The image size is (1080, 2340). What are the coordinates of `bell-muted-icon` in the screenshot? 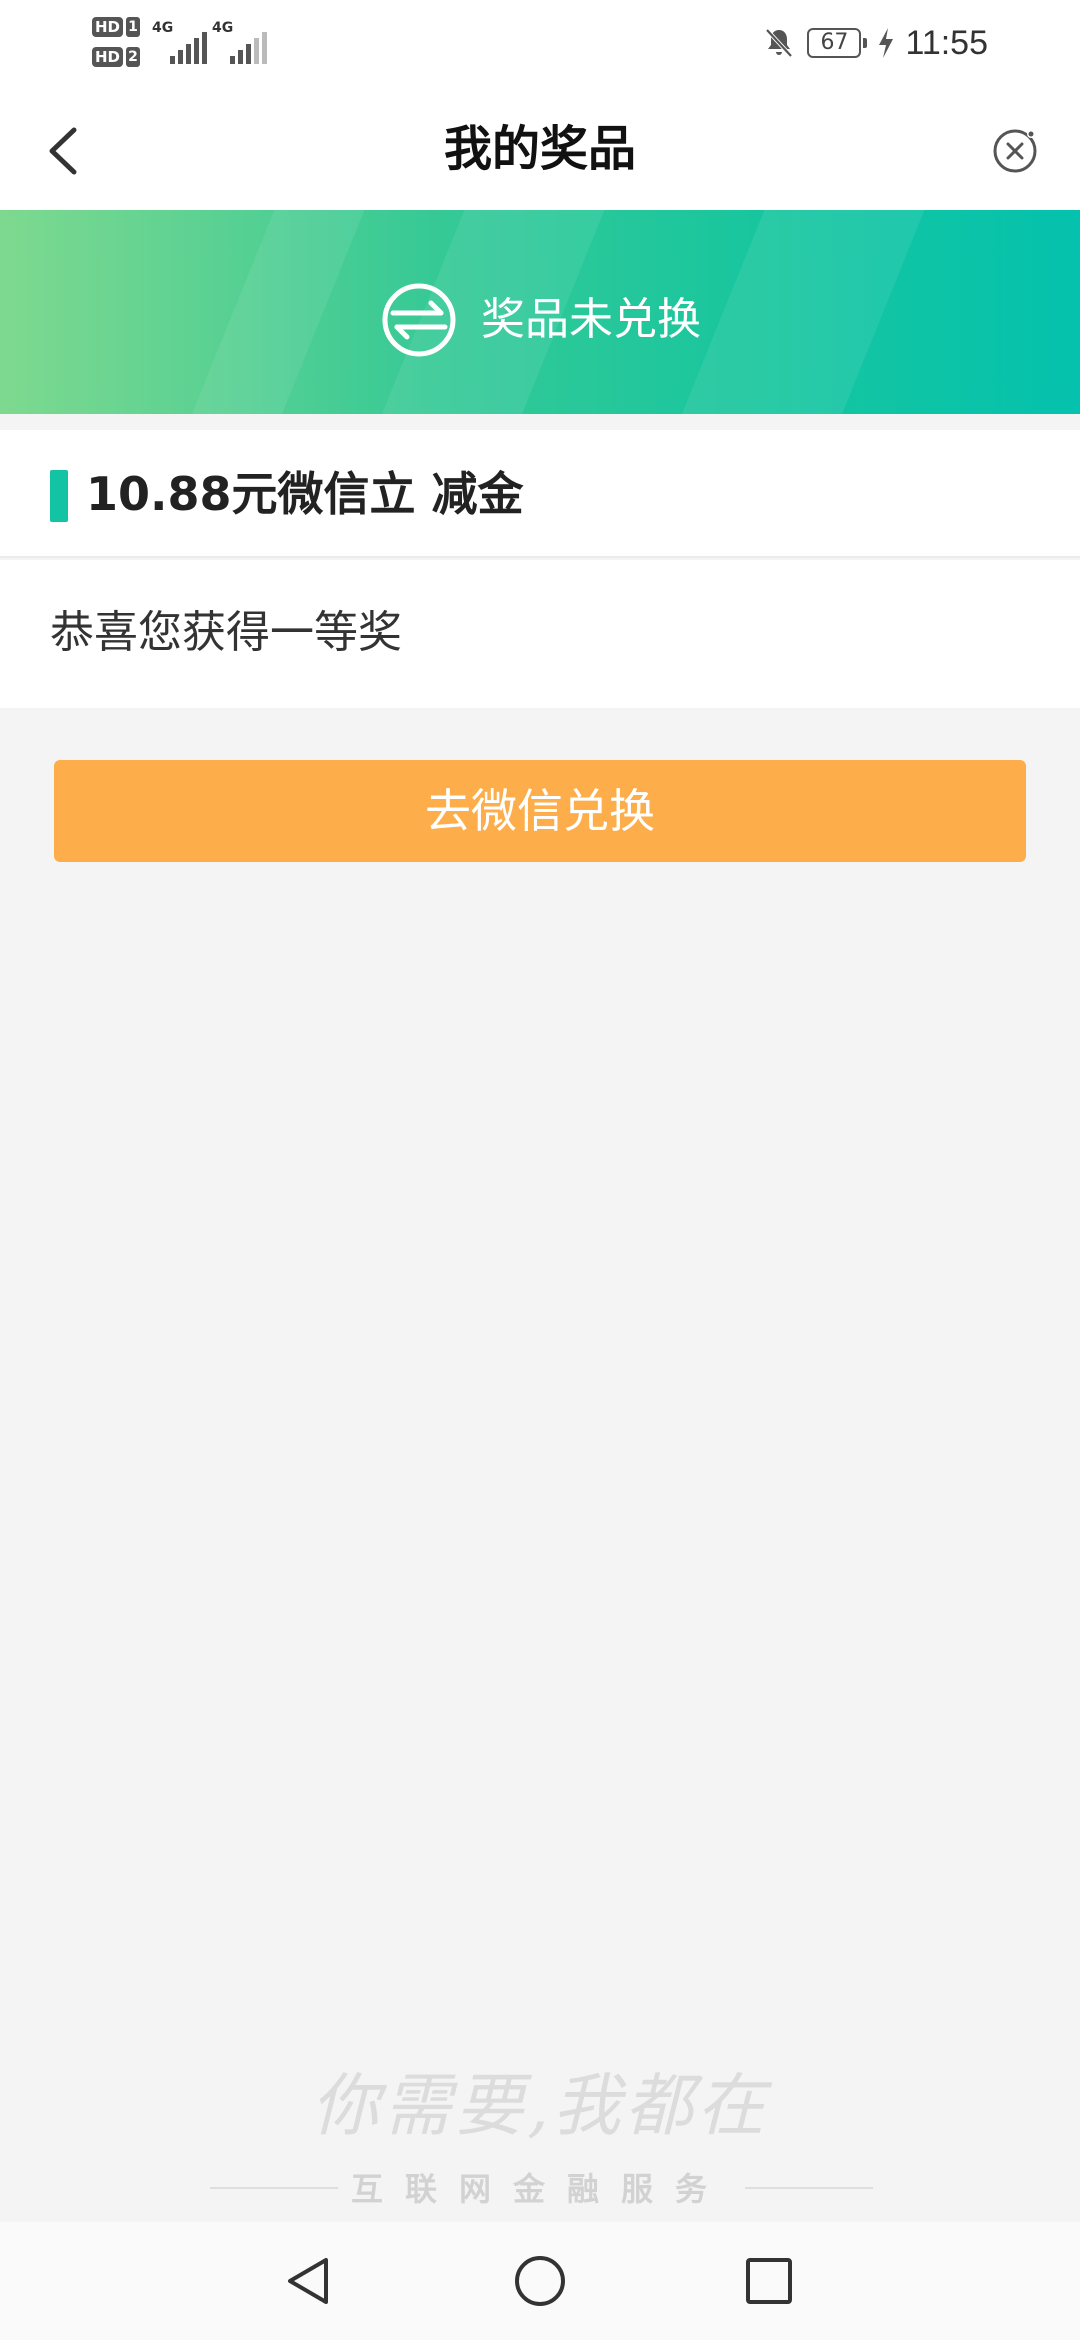 It's located at (779, 43).